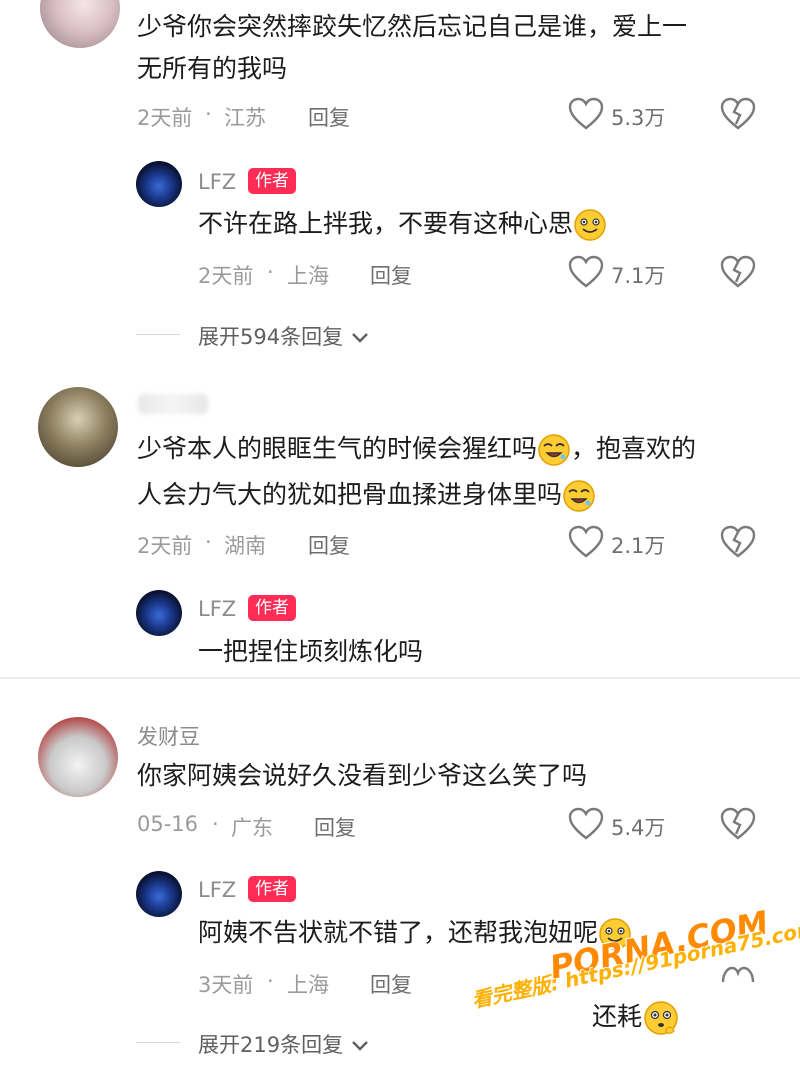 This screenshot has height=1067, width=800. What do you see at coordinates (311, 651) in the screenshot?
I see `reply-text: 一把捏住顷刻炼化吗` at bounding box center [311, 651].